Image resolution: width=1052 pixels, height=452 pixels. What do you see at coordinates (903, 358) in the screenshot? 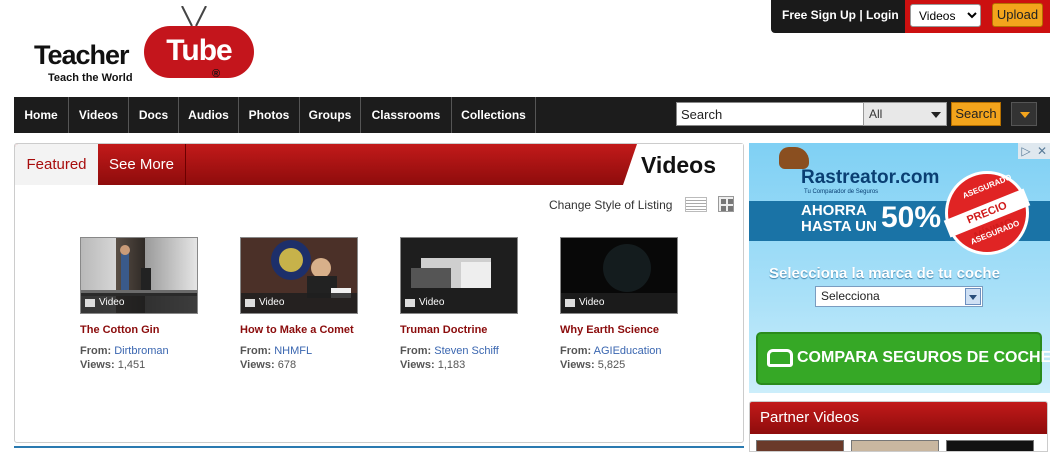
I see `ad-cta-button: COMPARA SEGUROS DE COCHE` at bounding box center [903, 358].